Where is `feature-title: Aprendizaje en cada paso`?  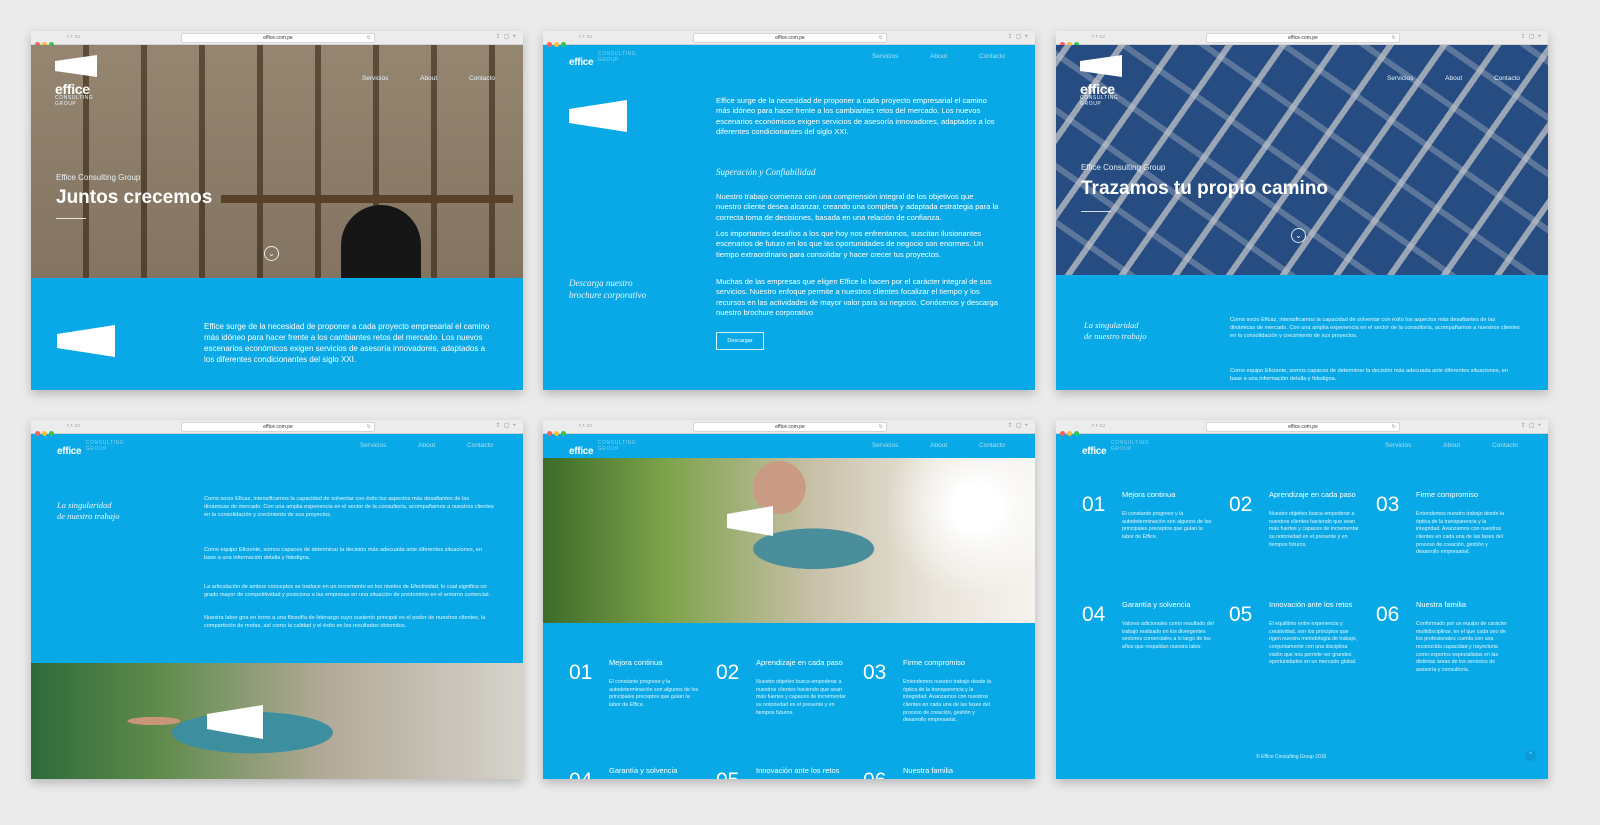
feature-title: Aprendizaje en cada paso is located at coordinates (799, 662).